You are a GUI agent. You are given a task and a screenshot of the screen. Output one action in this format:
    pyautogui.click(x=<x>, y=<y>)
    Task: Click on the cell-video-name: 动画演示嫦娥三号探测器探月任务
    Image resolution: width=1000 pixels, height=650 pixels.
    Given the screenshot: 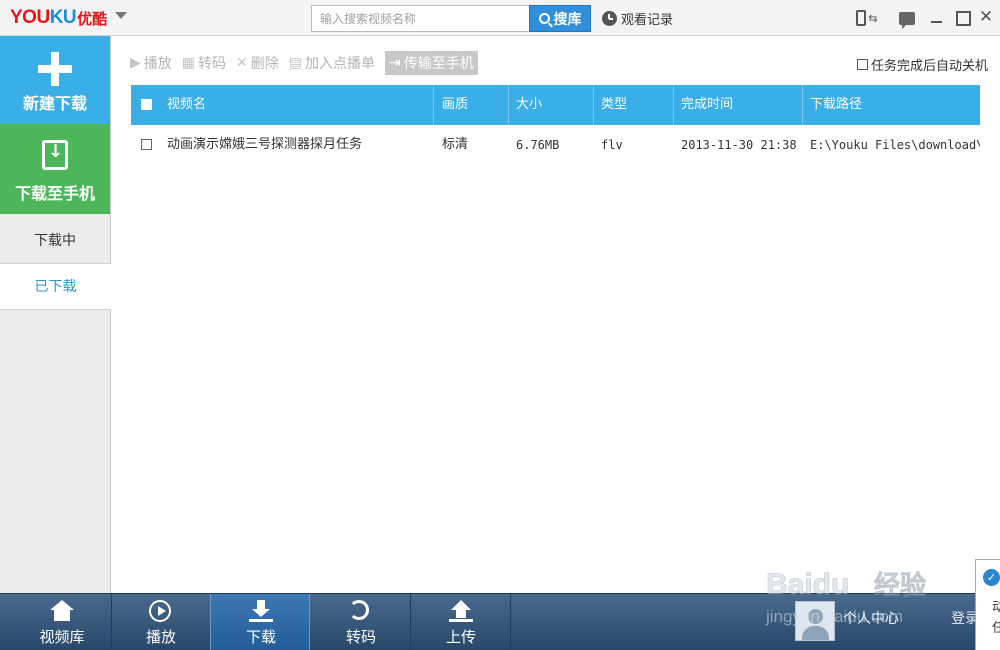 What is the action you would take?
    pyautogui.click(x=265, y=144)
    